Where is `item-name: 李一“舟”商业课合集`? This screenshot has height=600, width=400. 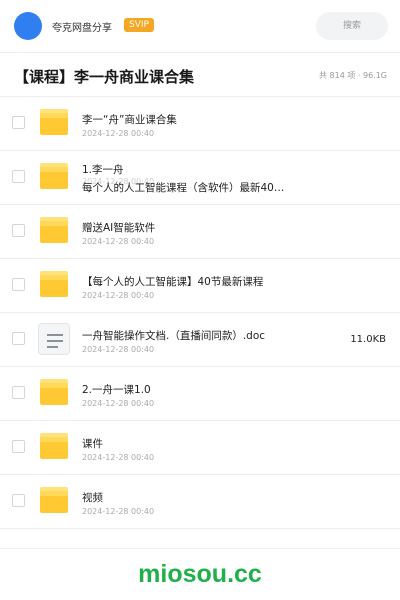 item-name: 李一“舟”商业课合集 is located at coordinates (129, 120).